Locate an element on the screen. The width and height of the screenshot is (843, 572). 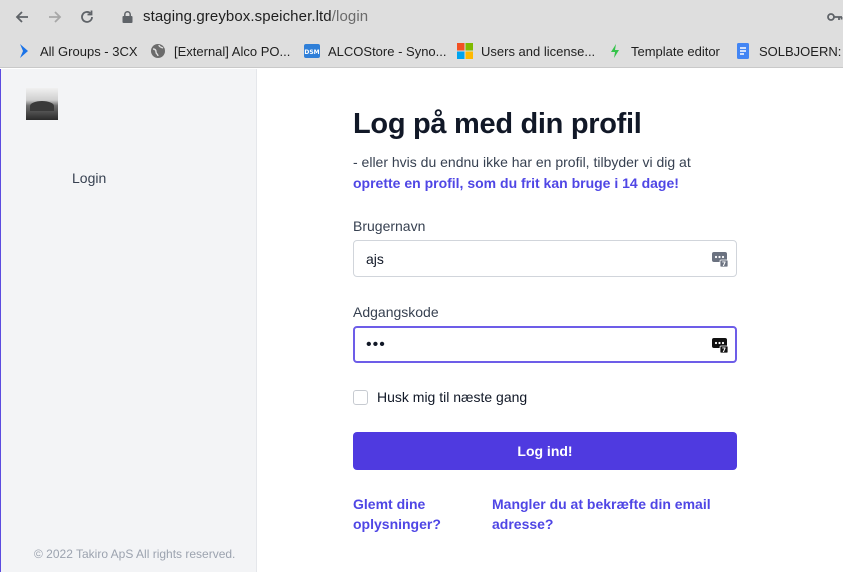
forgot-link-line1: Glemt dine is located at coordinates (389, 504).